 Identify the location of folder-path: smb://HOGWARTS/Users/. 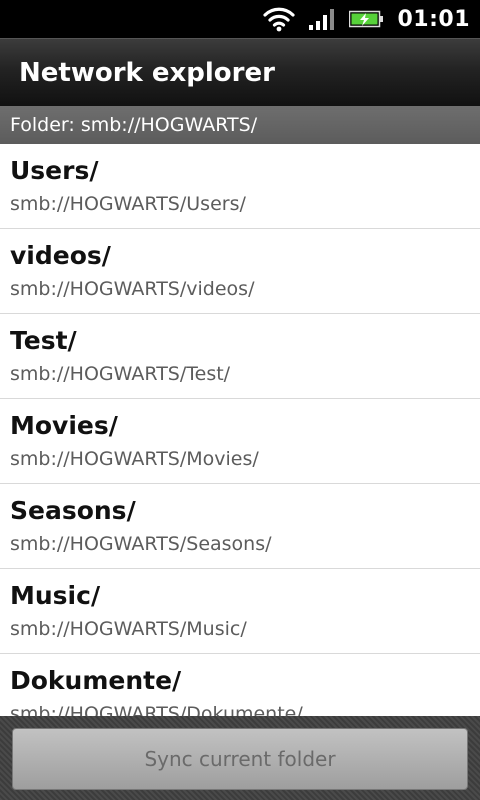
(128, 204).